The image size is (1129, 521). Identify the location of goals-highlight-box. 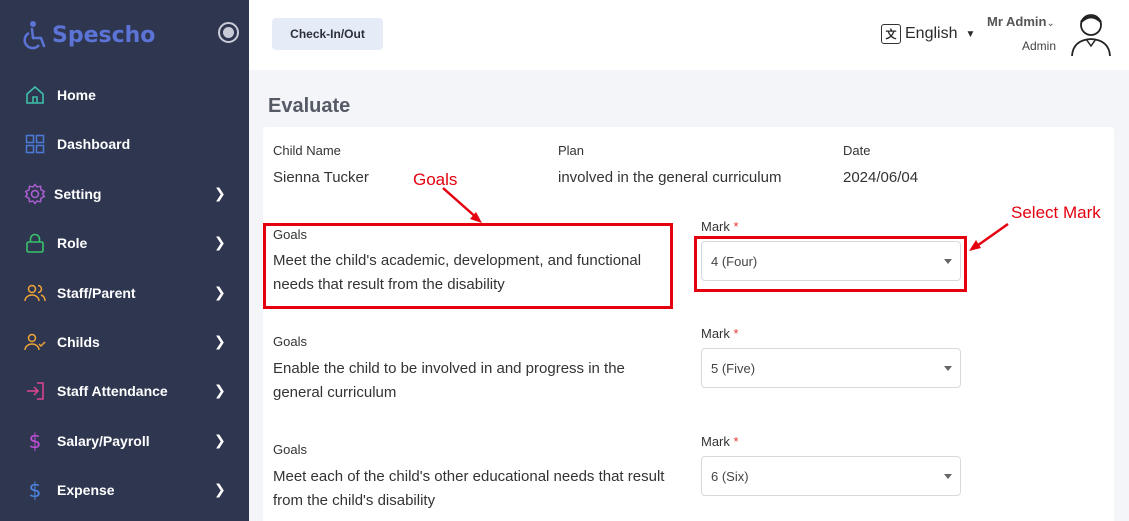
(468, 266).